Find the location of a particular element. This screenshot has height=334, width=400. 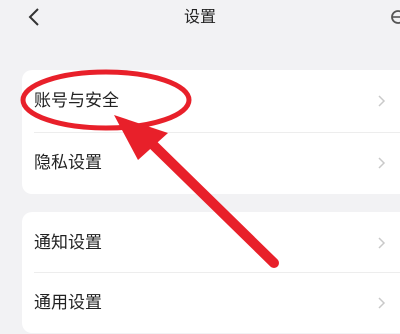

top-bar: 设置 is located at coordinates (200, 22).